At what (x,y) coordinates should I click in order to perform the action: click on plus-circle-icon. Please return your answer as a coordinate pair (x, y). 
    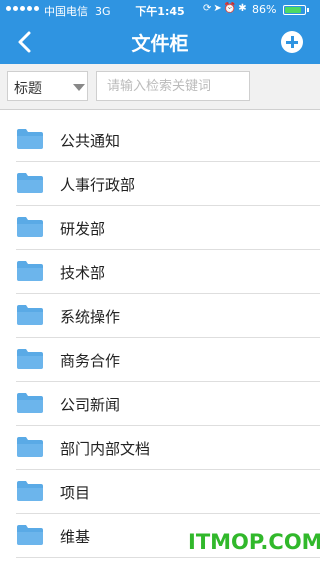
    Looking at the image, I should click on (292, 42).